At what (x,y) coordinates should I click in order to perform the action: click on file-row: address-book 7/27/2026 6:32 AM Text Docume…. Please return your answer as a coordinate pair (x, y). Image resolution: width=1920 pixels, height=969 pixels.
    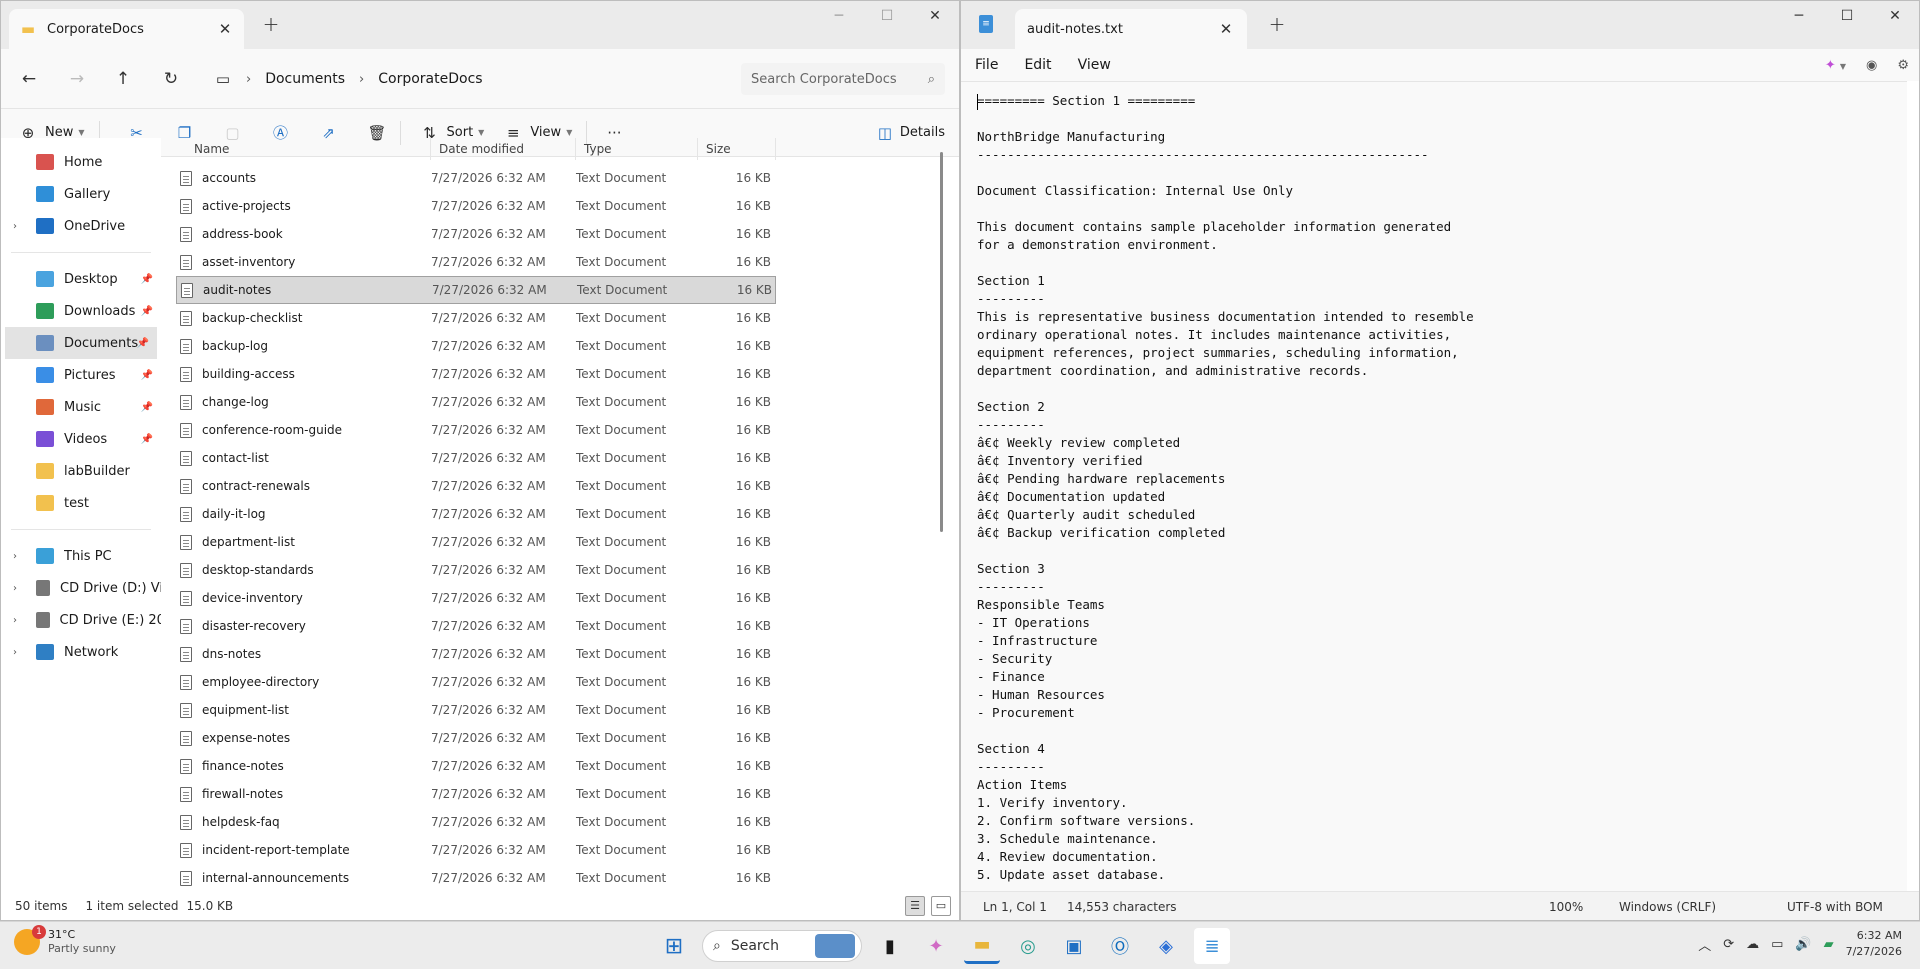
    Looking at the image, I should click on (476, 234).